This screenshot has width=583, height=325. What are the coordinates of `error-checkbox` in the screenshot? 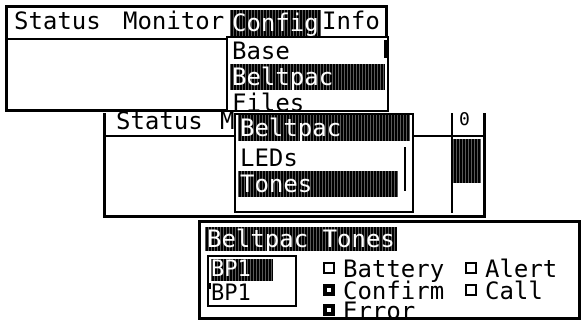 It's located at (329, 310).